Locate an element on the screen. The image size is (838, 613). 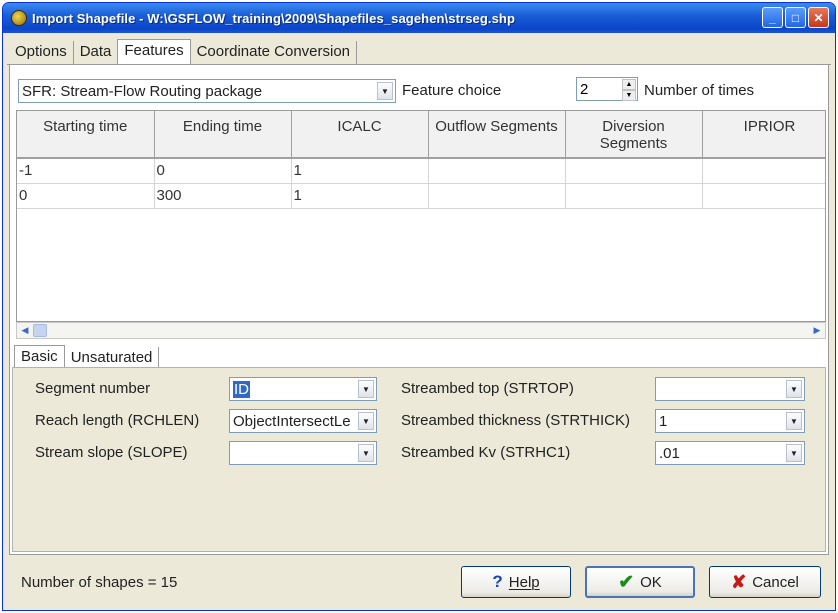
help-button: ? Help is located at coordinates (516, 582).